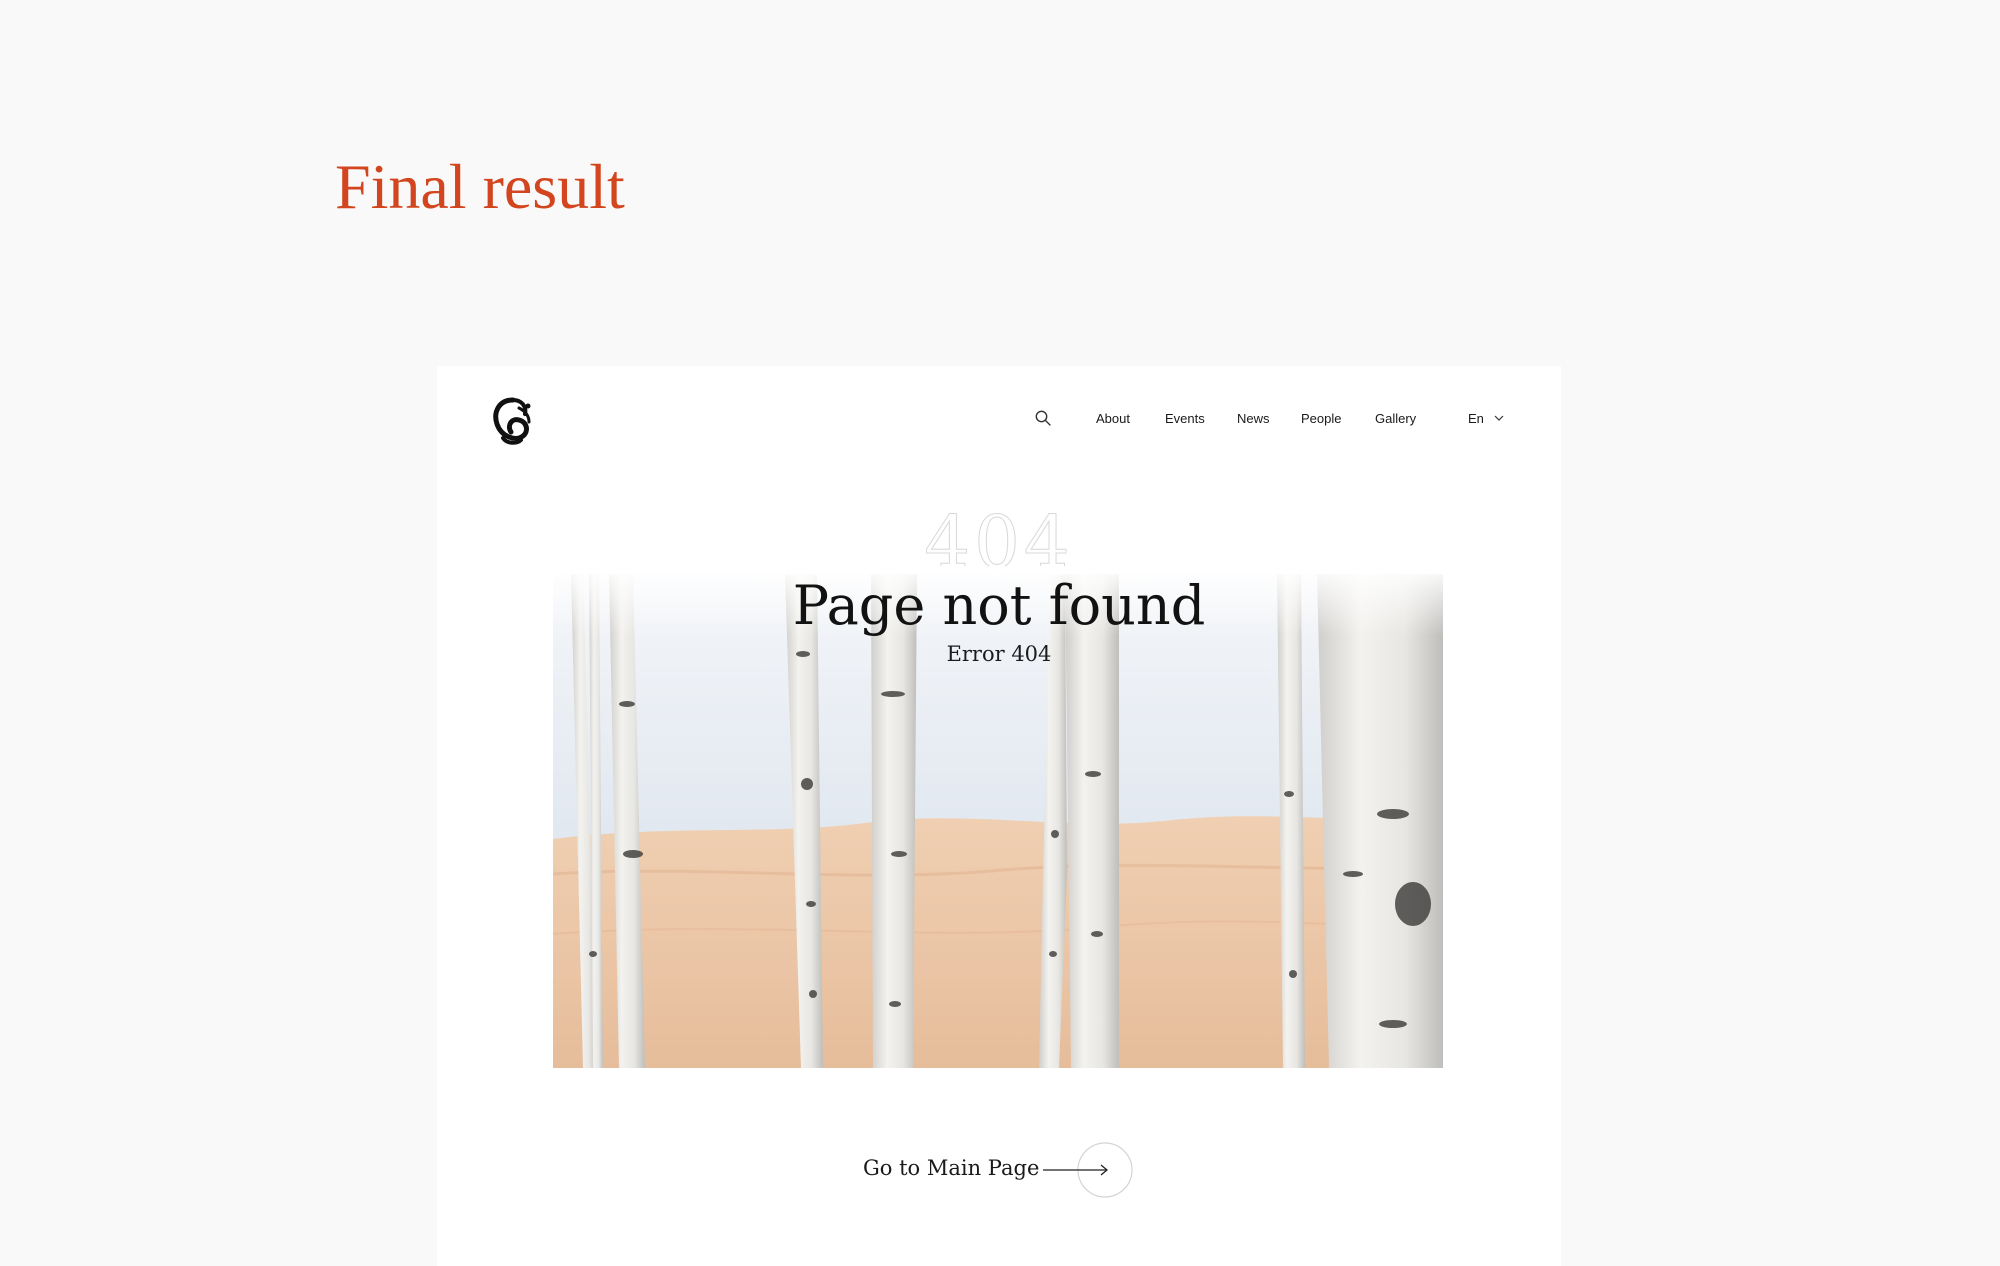 Image resolution: width=2000 pixels, height=1266 pixels. Describe the element at coordinates (1486, 418) in the screenshot. I see `language-selector: En` at that location.